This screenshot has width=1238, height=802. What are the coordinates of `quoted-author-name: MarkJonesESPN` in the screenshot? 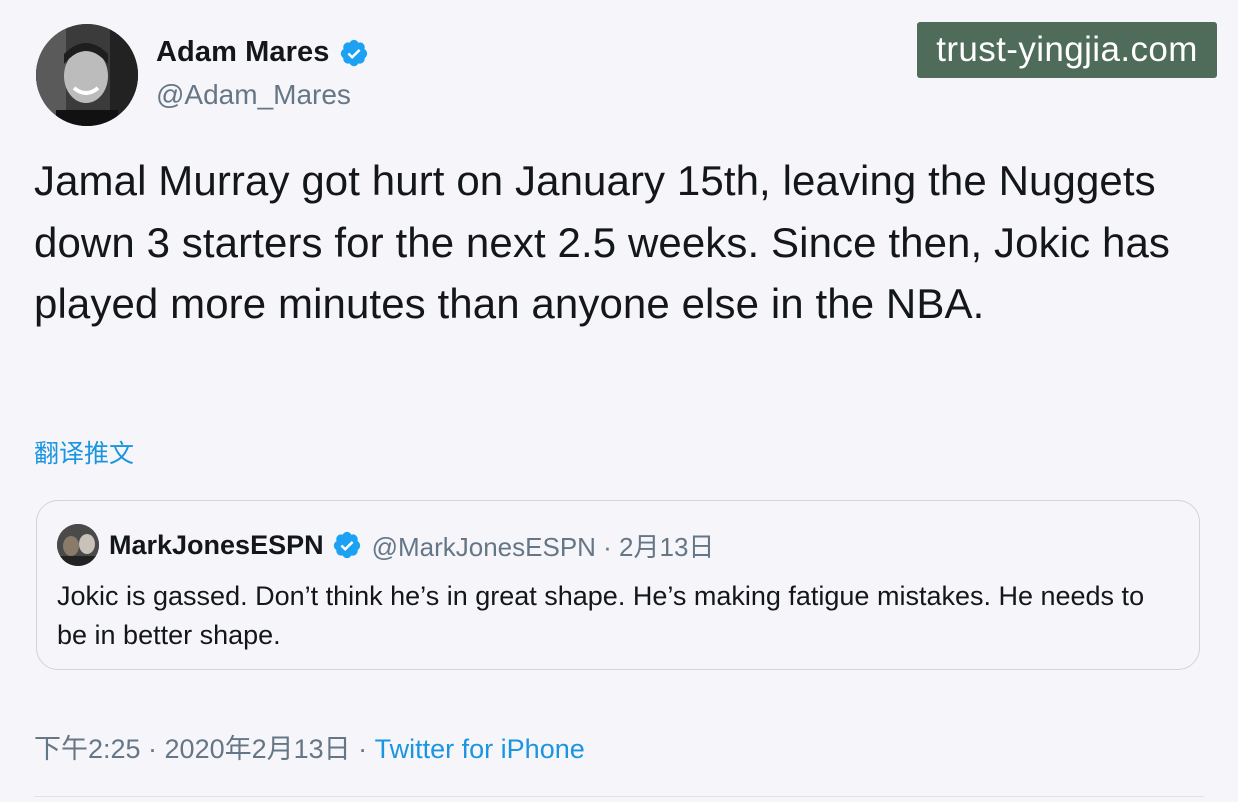 It's located at (216, 544).